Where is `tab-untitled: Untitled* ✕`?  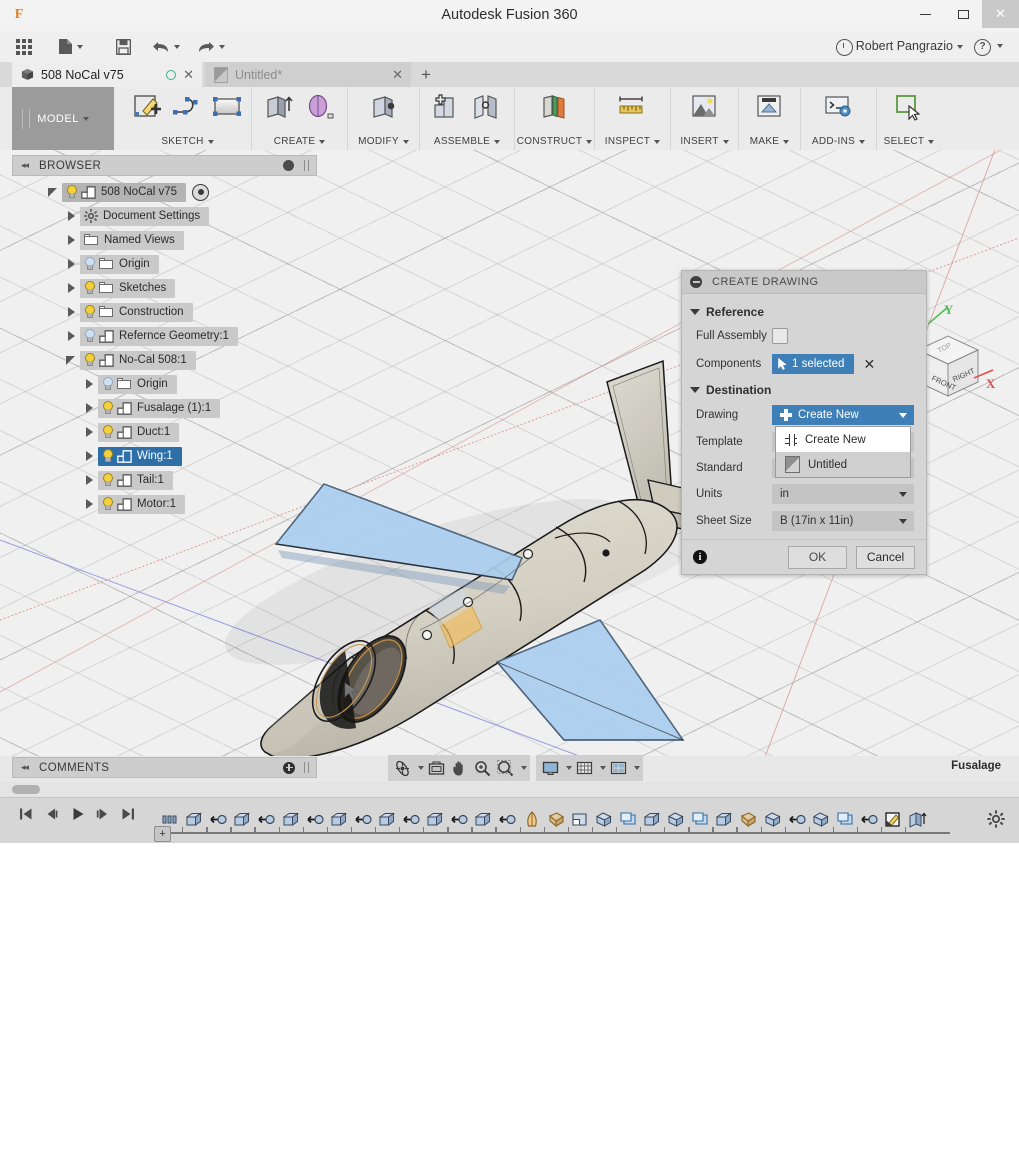 tab-untitled: Untitled* ✕ is located at coordinates (308, 74).